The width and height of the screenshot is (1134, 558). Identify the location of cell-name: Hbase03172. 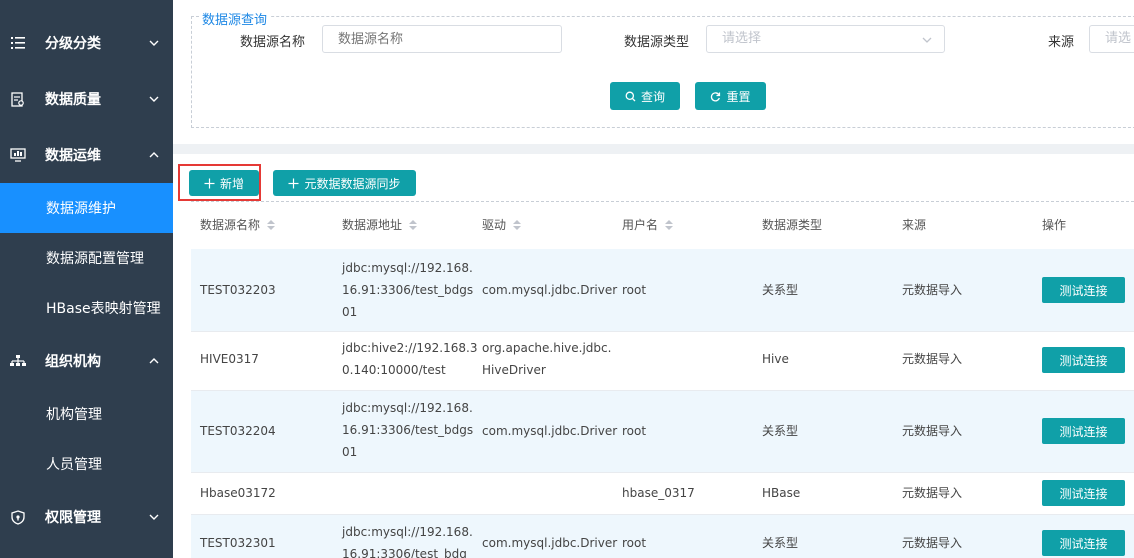
(238, 493).